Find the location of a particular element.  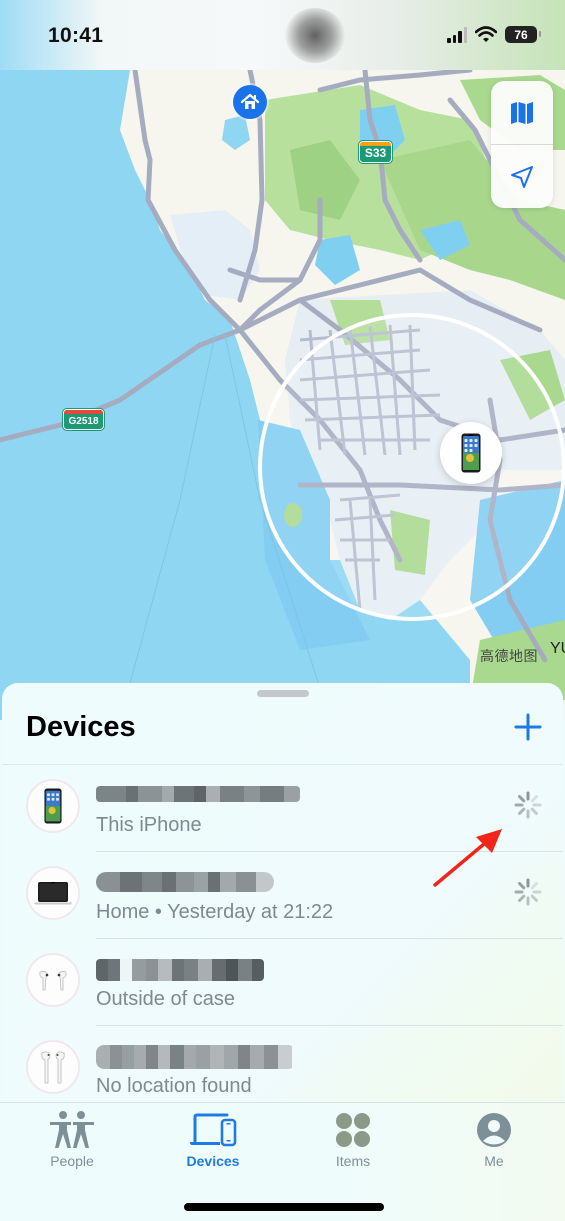

tab-devices: Devices is located at coordinates (213, 1139).